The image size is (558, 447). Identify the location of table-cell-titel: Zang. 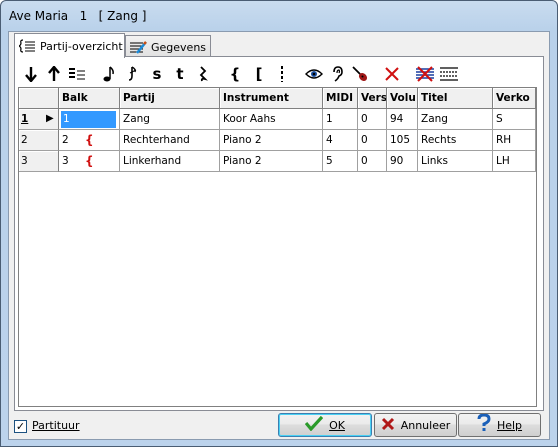
(455, 119).